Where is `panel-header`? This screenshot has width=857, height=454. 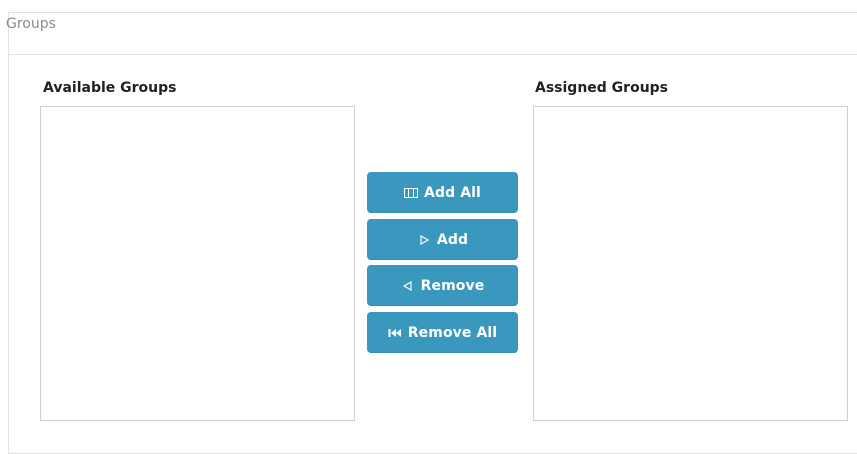 panel-header is located at coordinates (433, 34).